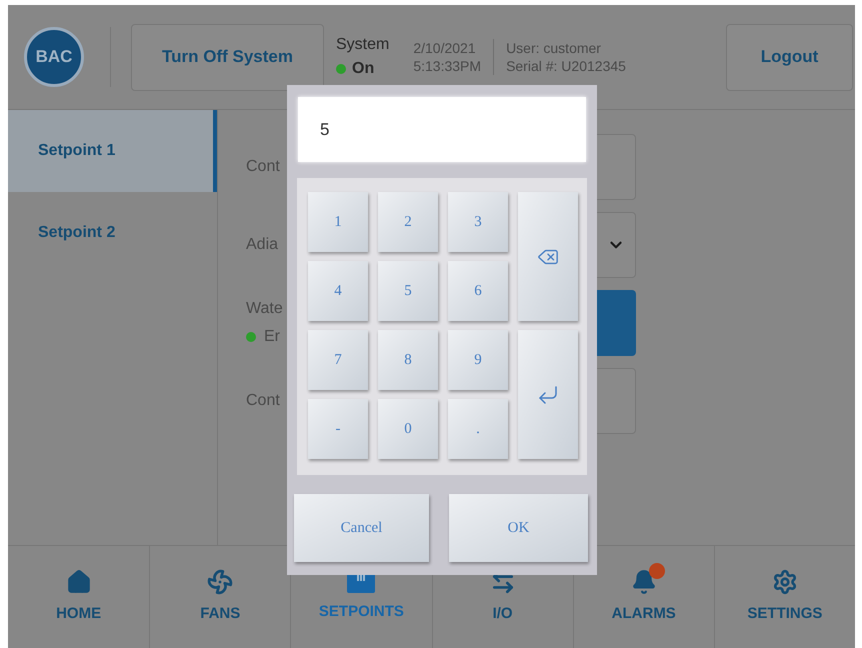 The width and height of the screenshot is (862, 648). Describe the element at coordinates (478, 291) in the screenshot. I see `key: 6` at that location.